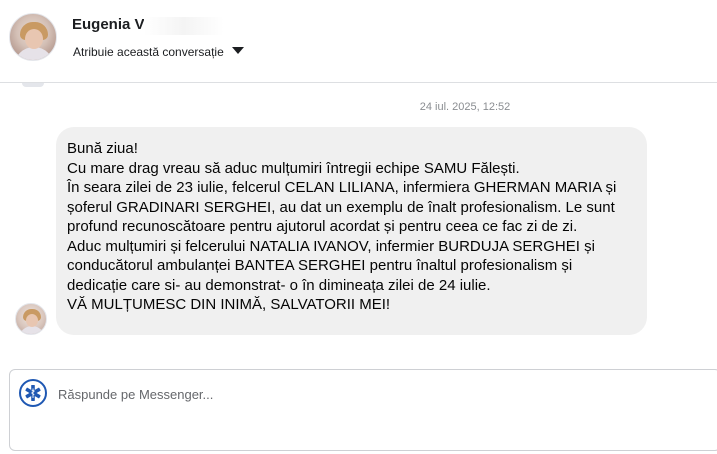 This screenshot has width=717, height=454. Describe the element at coordinates (148, 52) in the screenshot. I see `assign-conversation-label: Atribuie această conversație` at that location.